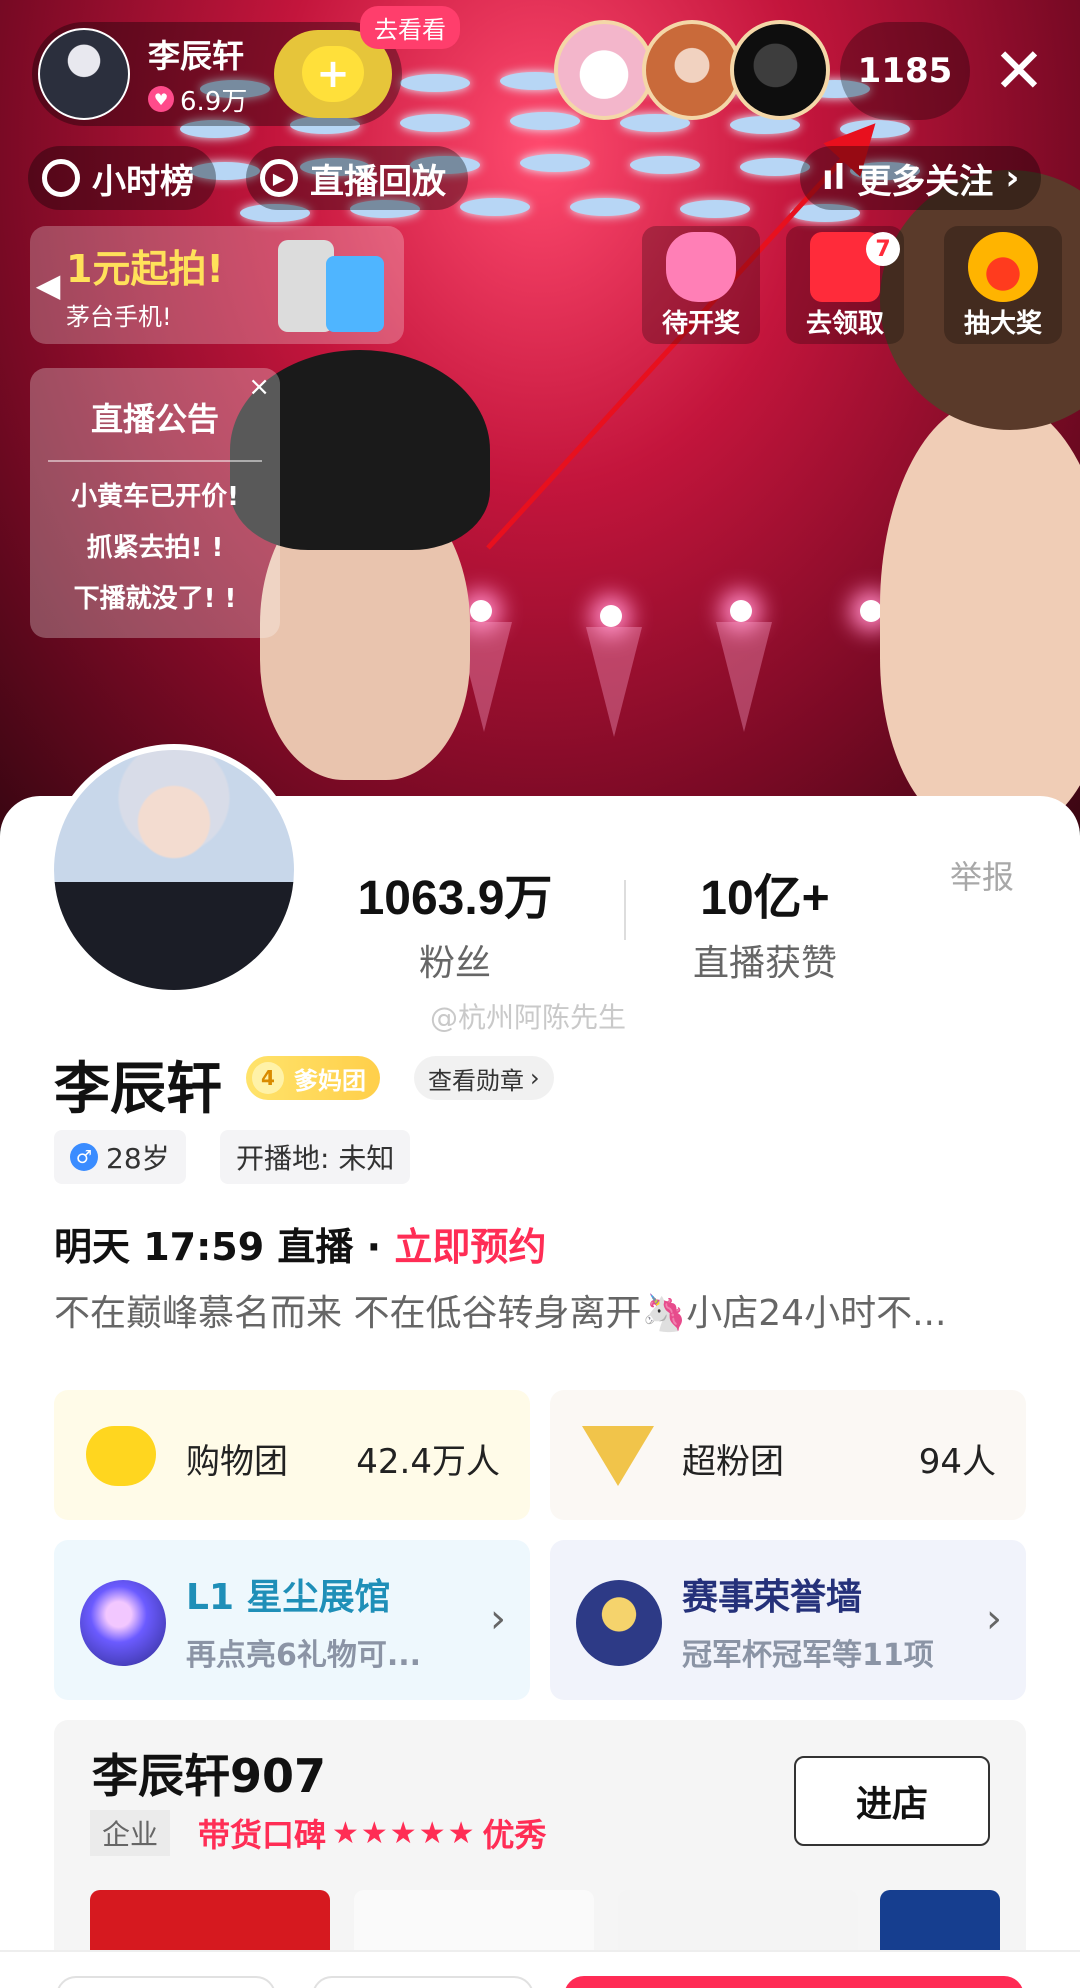  What do you see at coordinates (454, 963) in the screenshot?
I see `fans-label: 粉丝` at bounding box center [454, 963].